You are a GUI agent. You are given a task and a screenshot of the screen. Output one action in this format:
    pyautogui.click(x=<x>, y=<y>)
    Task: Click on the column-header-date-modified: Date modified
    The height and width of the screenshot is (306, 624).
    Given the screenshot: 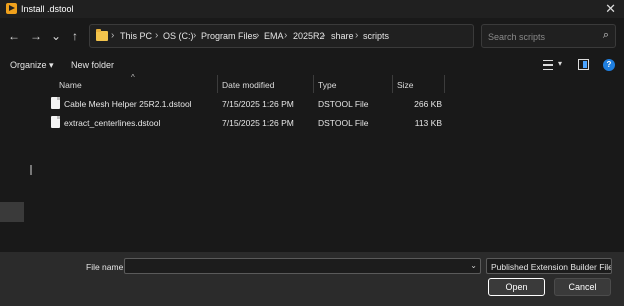 What is the action you would take?
    pyautogui.click(x=248, y=85)
    